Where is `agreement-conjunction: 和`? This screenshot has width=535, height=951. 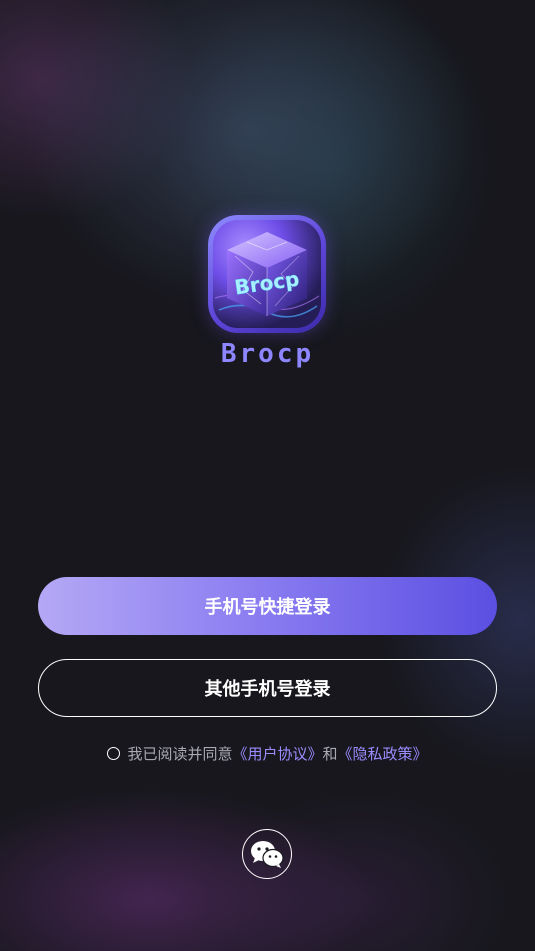 agreement-conjunction: 和 is located at coordinates (330, 753).